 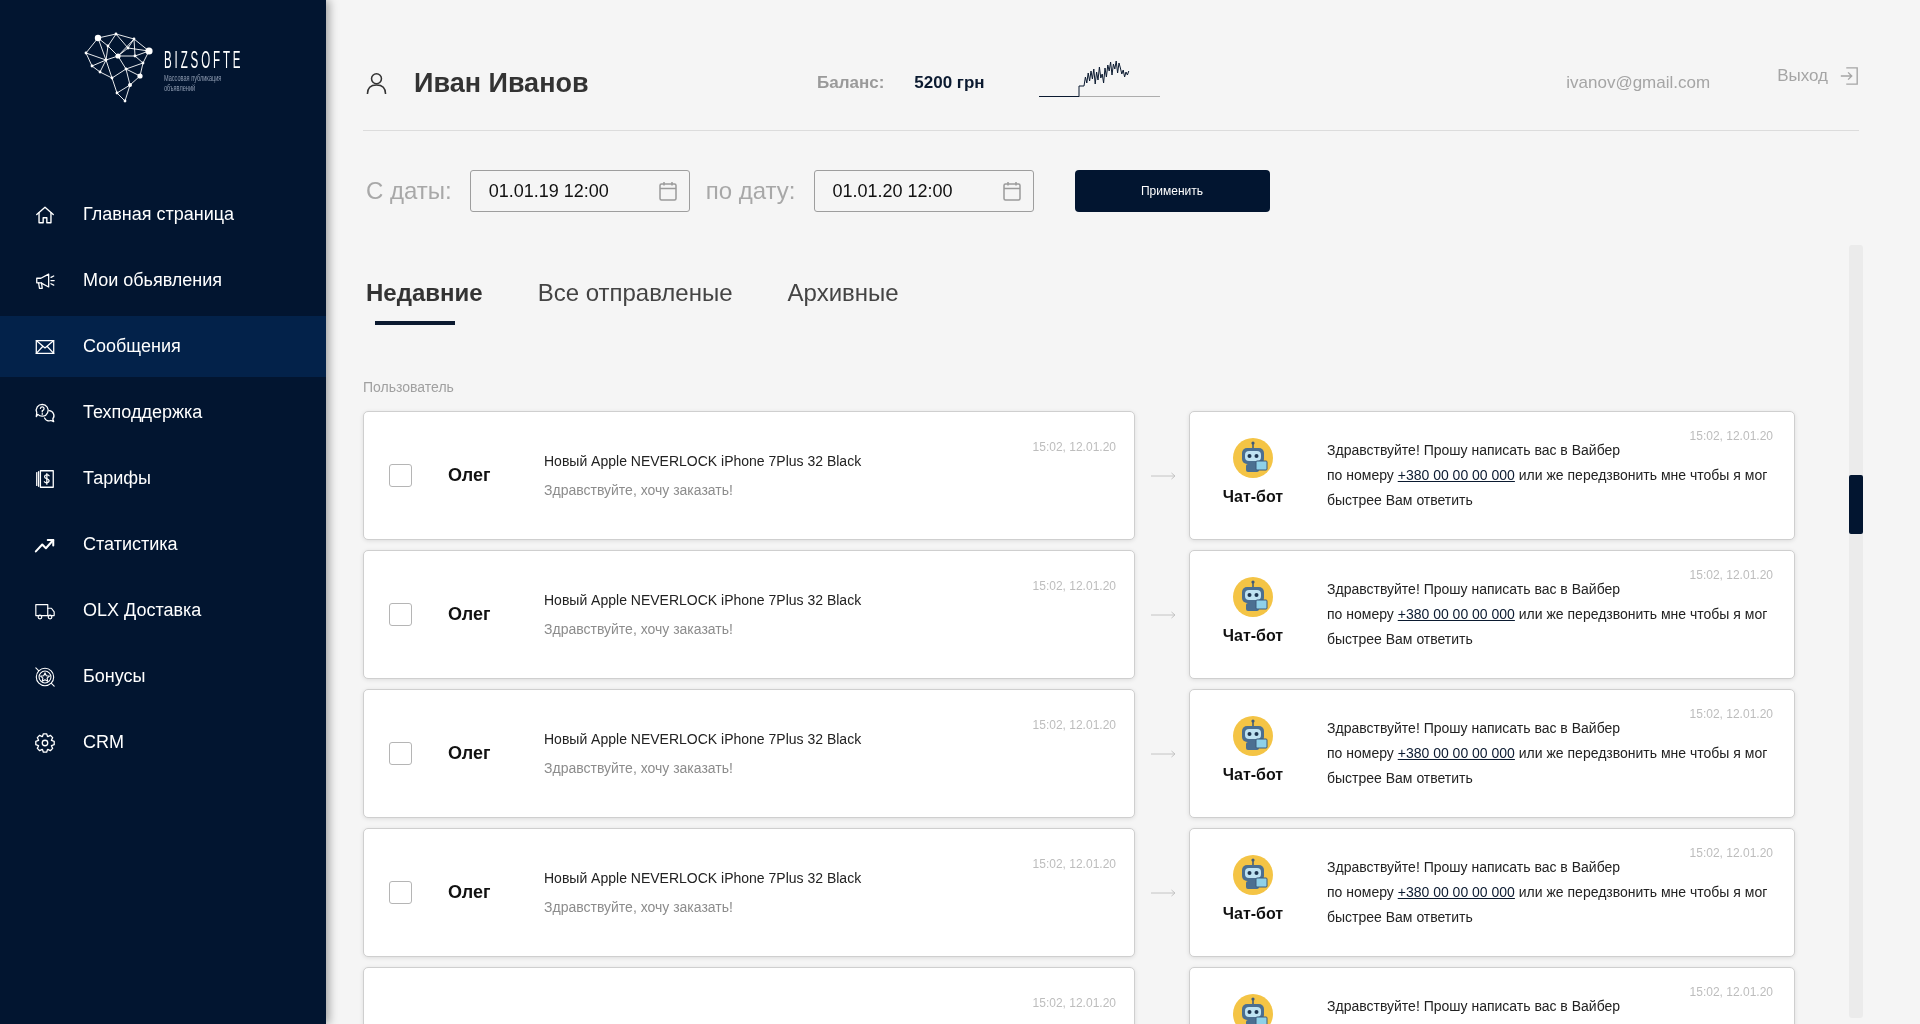 I want to click on apply-button: Применить, so click(x=1172, y=191).